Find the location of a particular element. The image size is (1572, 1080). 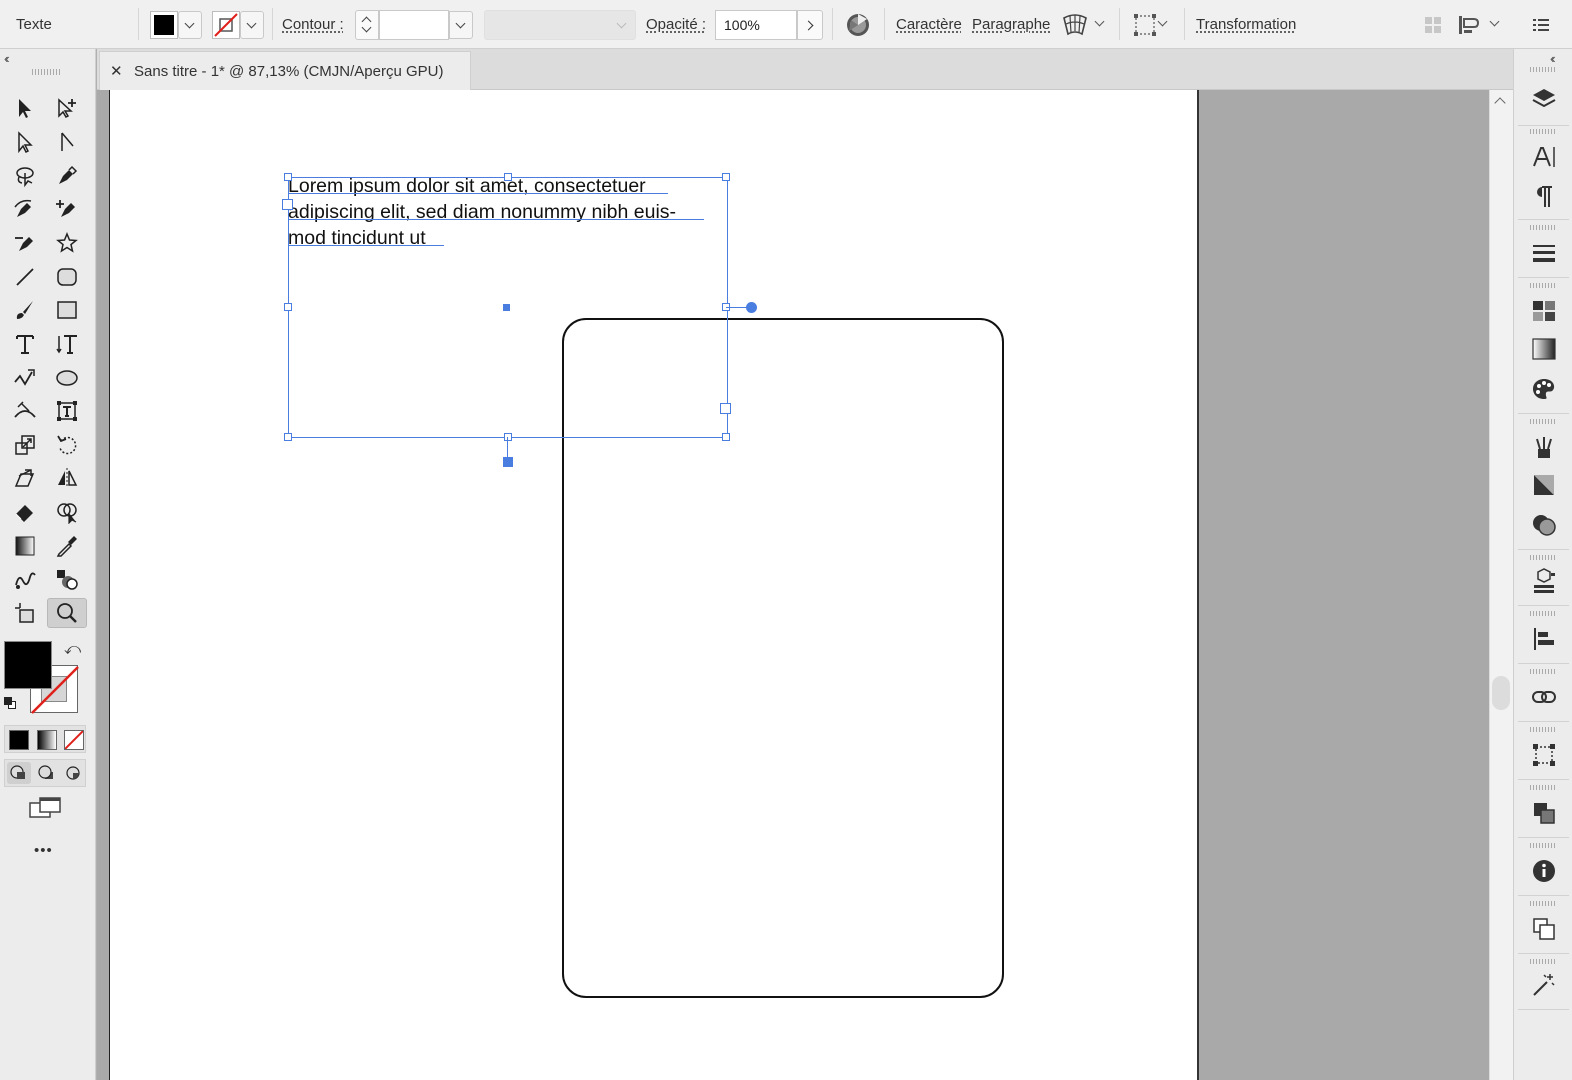

opacity-label: Opacité : is located at coordinates (676, 24).